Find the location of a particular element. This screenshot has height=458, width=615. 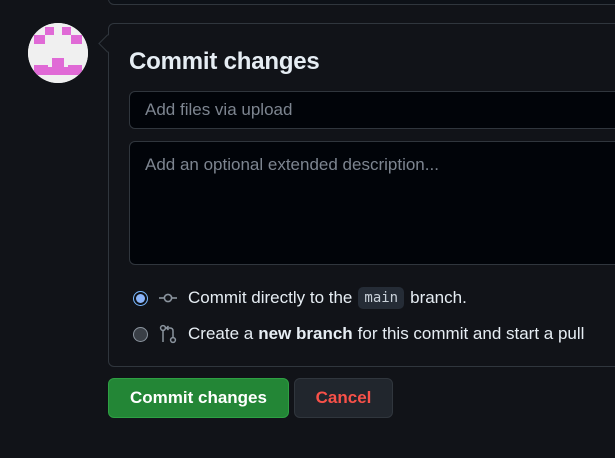

commit-title: Commit changes is located at coordinates (224, 61).